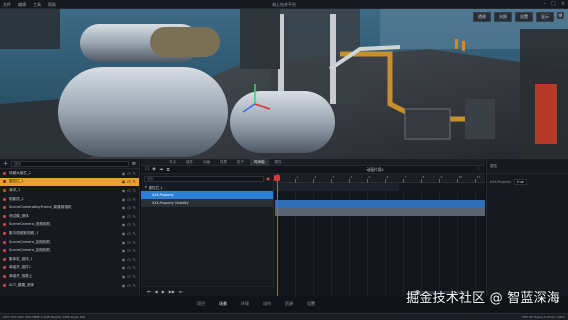  What do you see at coordinates (545, 4) in the screenshot?
I see `minimize-icon: –` at bounding box center [545, 4].